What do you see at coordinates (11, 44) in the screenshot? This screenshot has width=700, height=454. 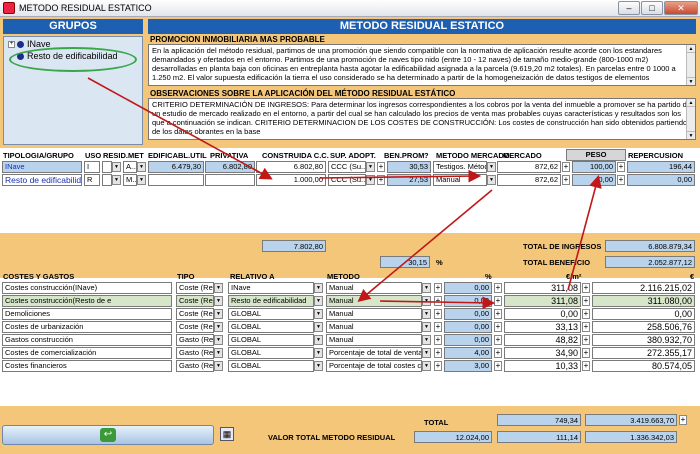 I see `expand-icon: +` at bounding box center [11, 44].